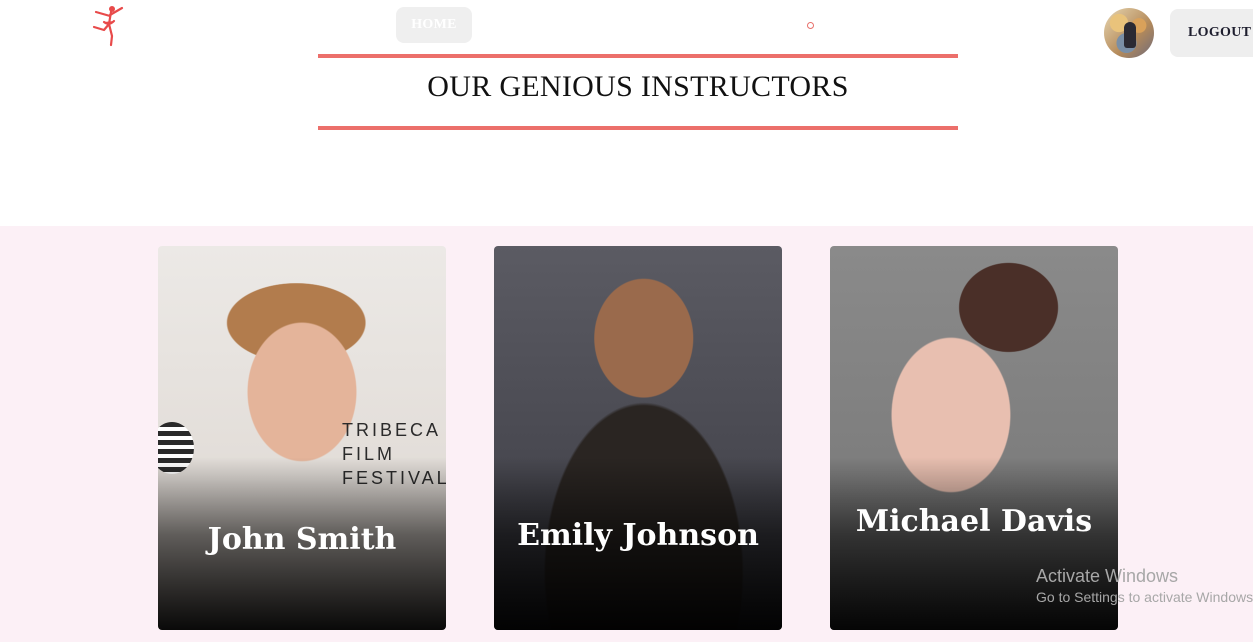  What do you see at coordinates (638, 438) in the screenshot?
I see `instructor-card: Emily Johnson` at bounding box center [638, 438].